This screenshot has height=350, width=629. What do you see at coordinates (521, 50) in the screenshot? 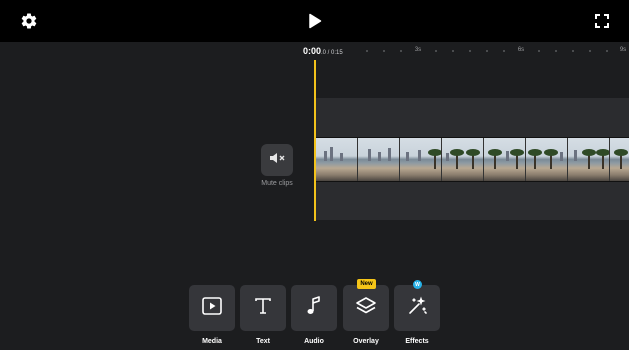
I see `ruler-label-6s: 6s` at bounding box center [521, 50].